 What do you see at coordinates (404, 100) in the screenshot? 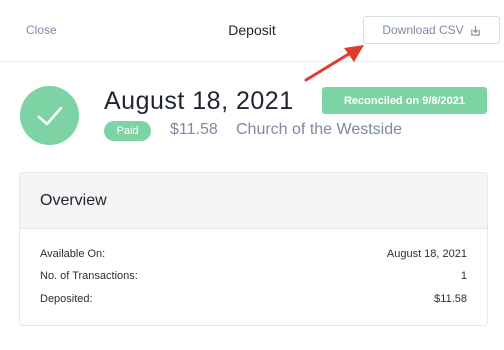
I see `reconciled-badge: Reconciled on 9/8/2021` at bounding box center [404, 100].